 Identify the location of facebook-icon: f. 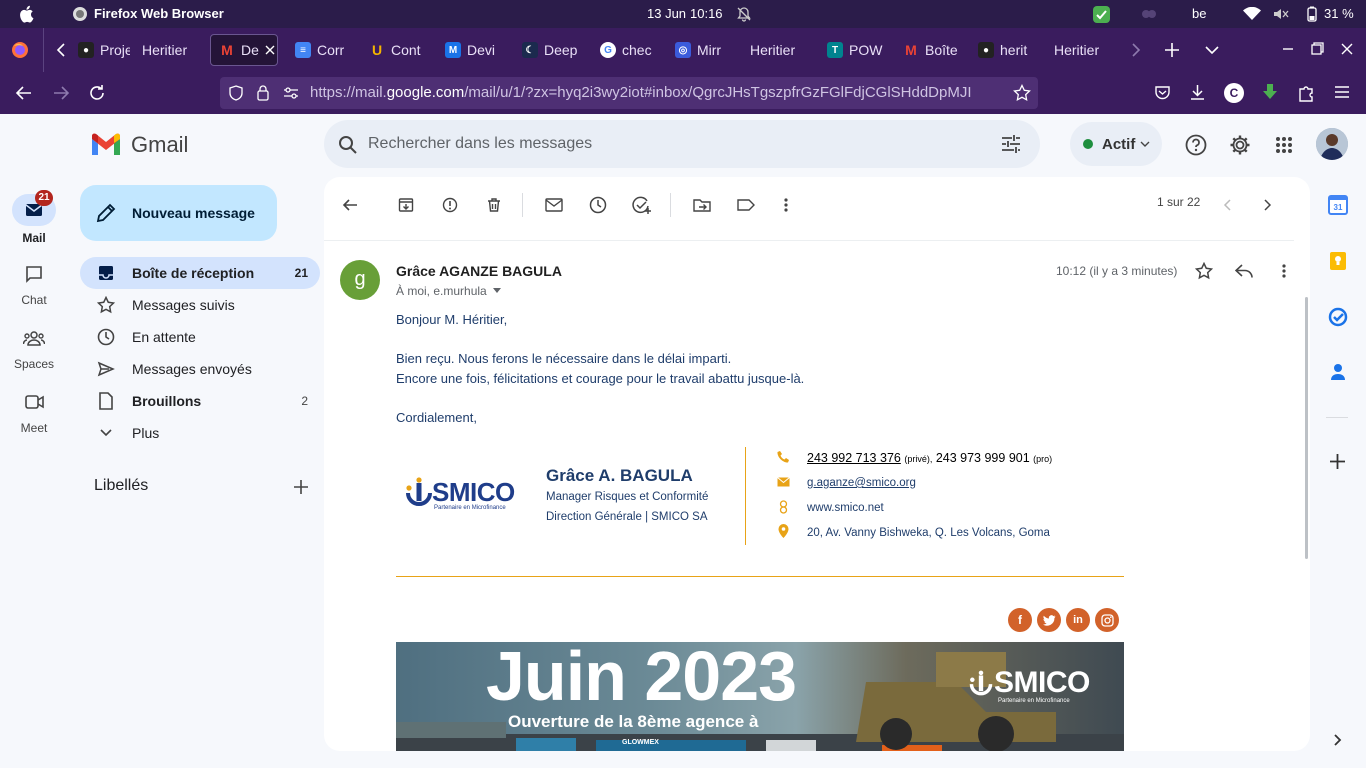
(1020, 620).